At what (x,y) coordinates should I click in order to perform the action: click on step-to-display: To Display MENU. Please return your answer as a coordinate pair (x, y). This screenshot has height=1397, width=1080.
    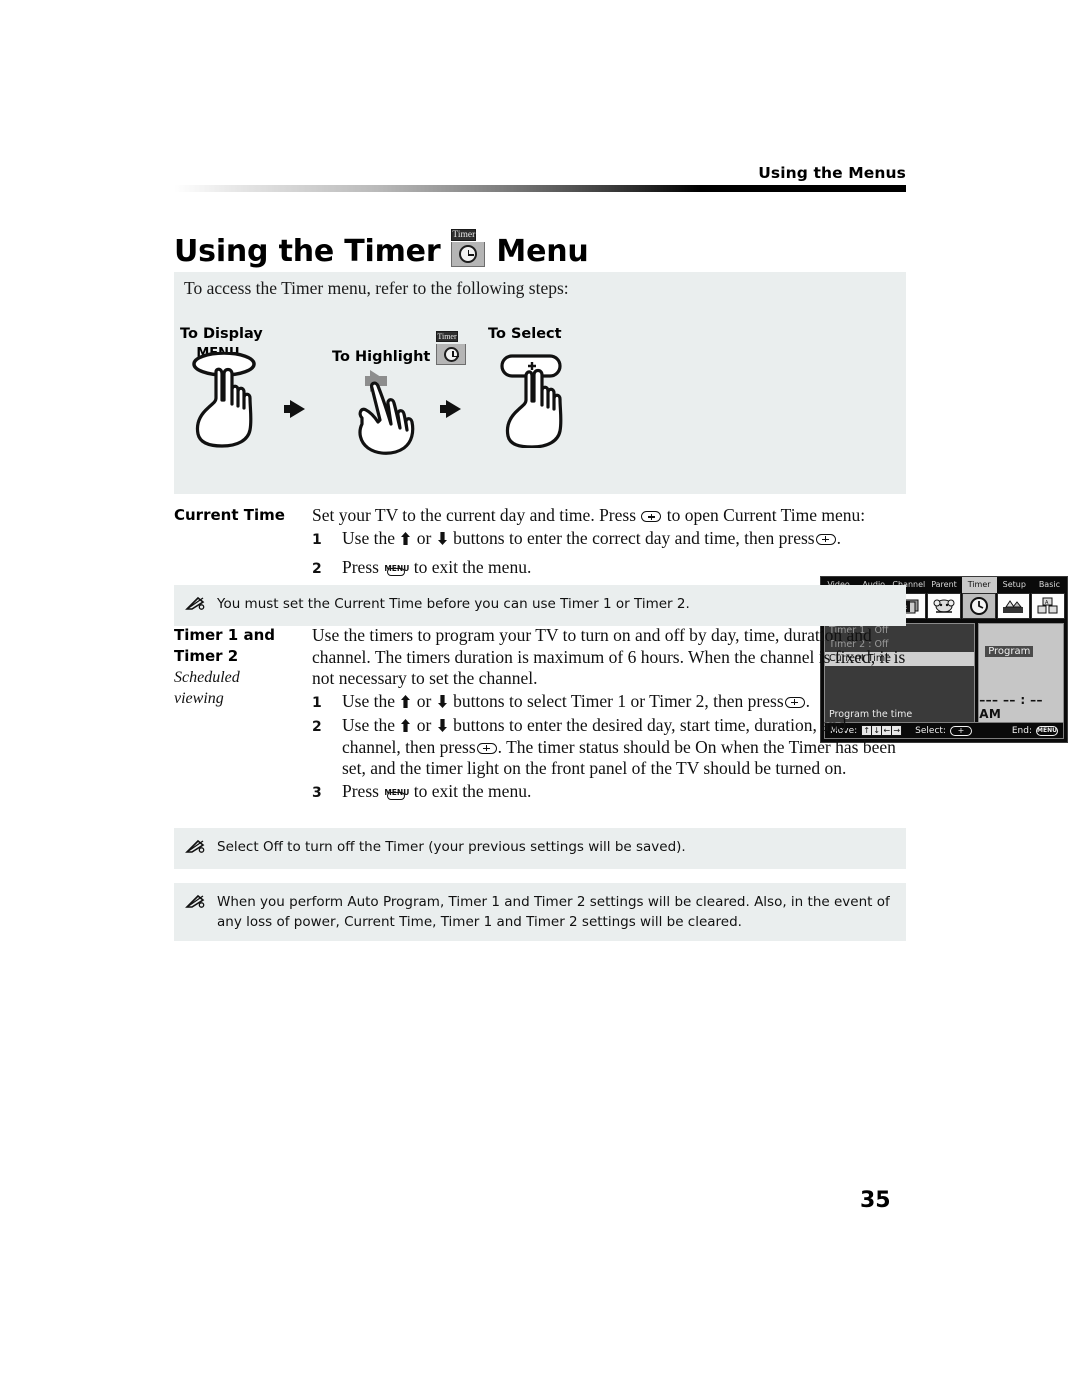
    Looking at the image, I should click on (221, 387).